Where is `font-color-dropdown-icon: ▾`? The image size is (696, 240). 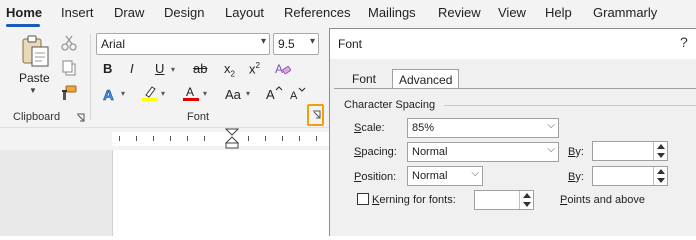 font-color-dropdown-icon: ▾ is located at coordinates (205, 93).